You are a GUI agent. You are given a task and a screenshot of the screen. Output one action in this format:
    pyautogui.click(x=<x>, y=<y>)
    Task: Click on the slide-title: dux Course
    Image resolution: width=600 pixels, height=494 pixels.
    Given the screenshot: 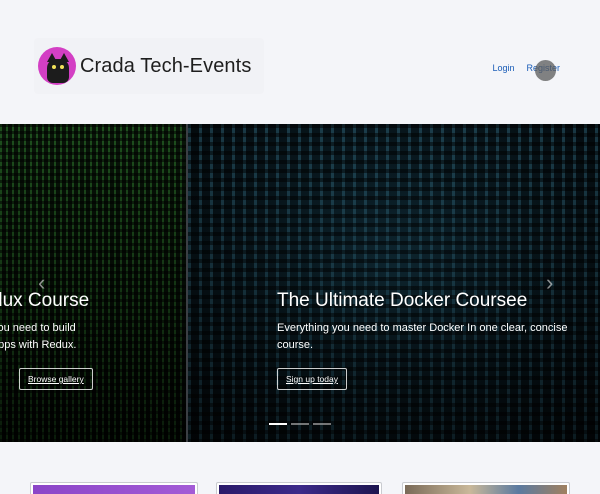 What is the action you would take?
    pyautogui.click(x=45, y=300)
    